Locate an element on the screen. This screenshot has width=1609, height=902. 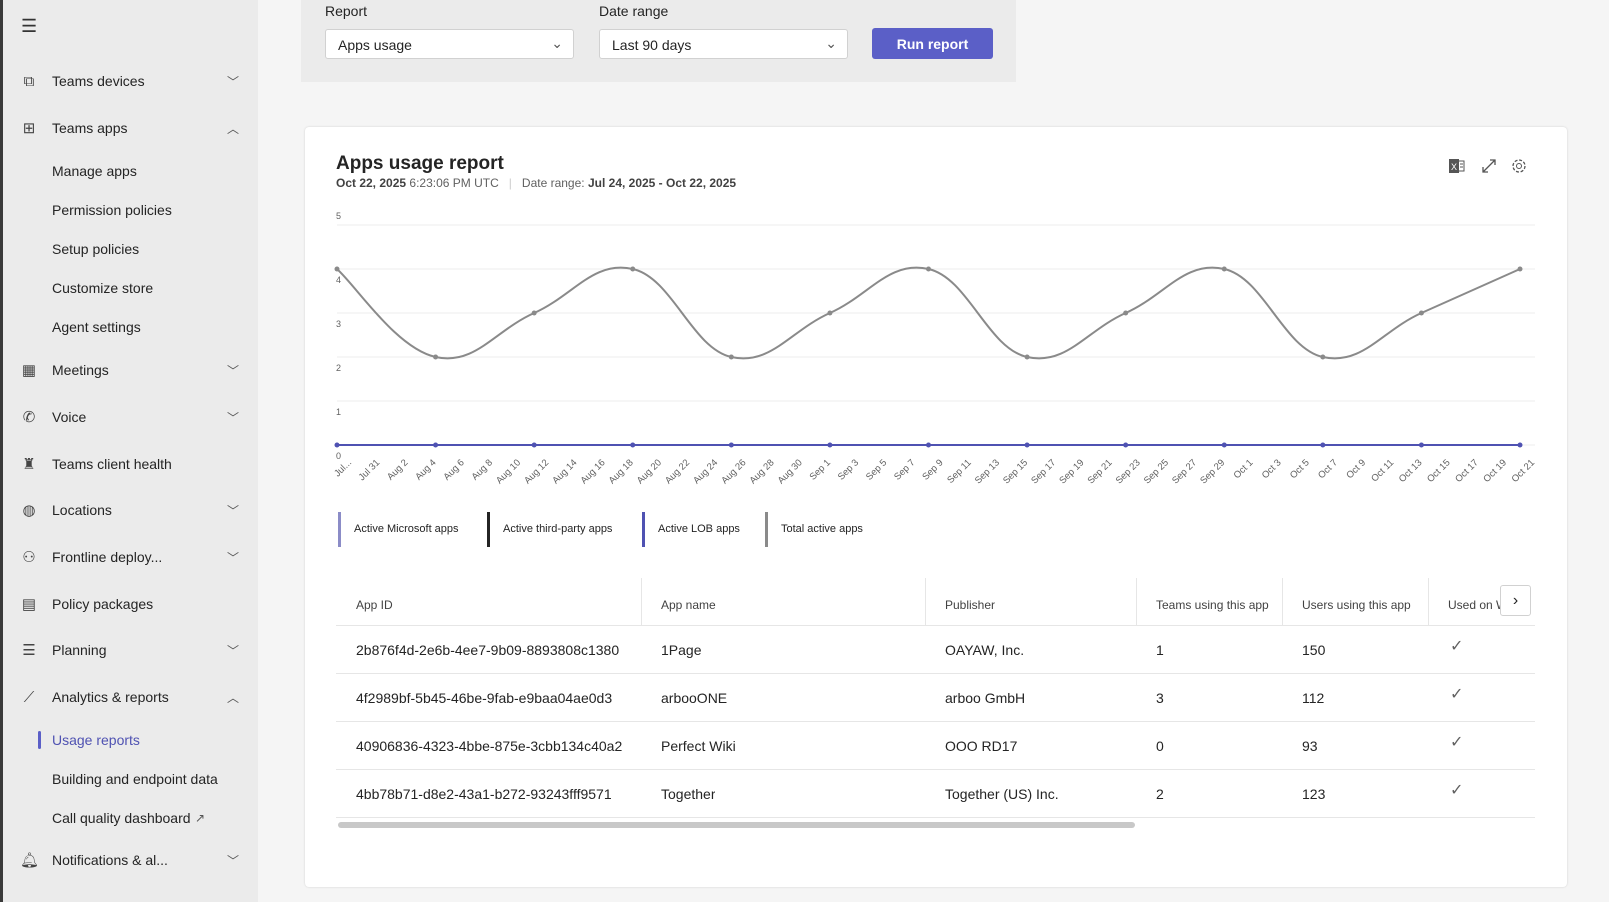
sidebar-item-building-and-endpoint-data: Building and endpoint data is located at coordinates (130, 779).